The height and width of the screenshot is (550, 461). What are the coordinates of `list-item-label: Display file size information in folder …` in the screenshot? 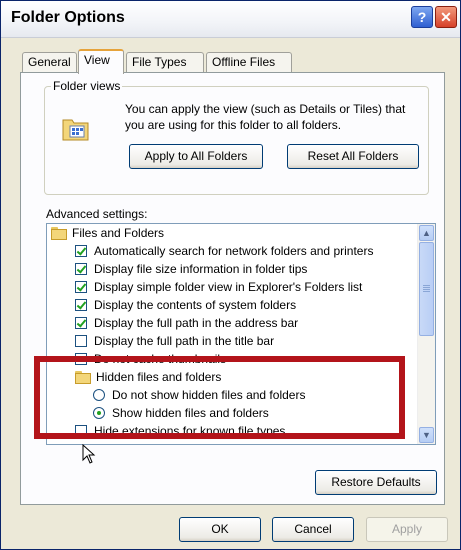 It's located at (201, 269).